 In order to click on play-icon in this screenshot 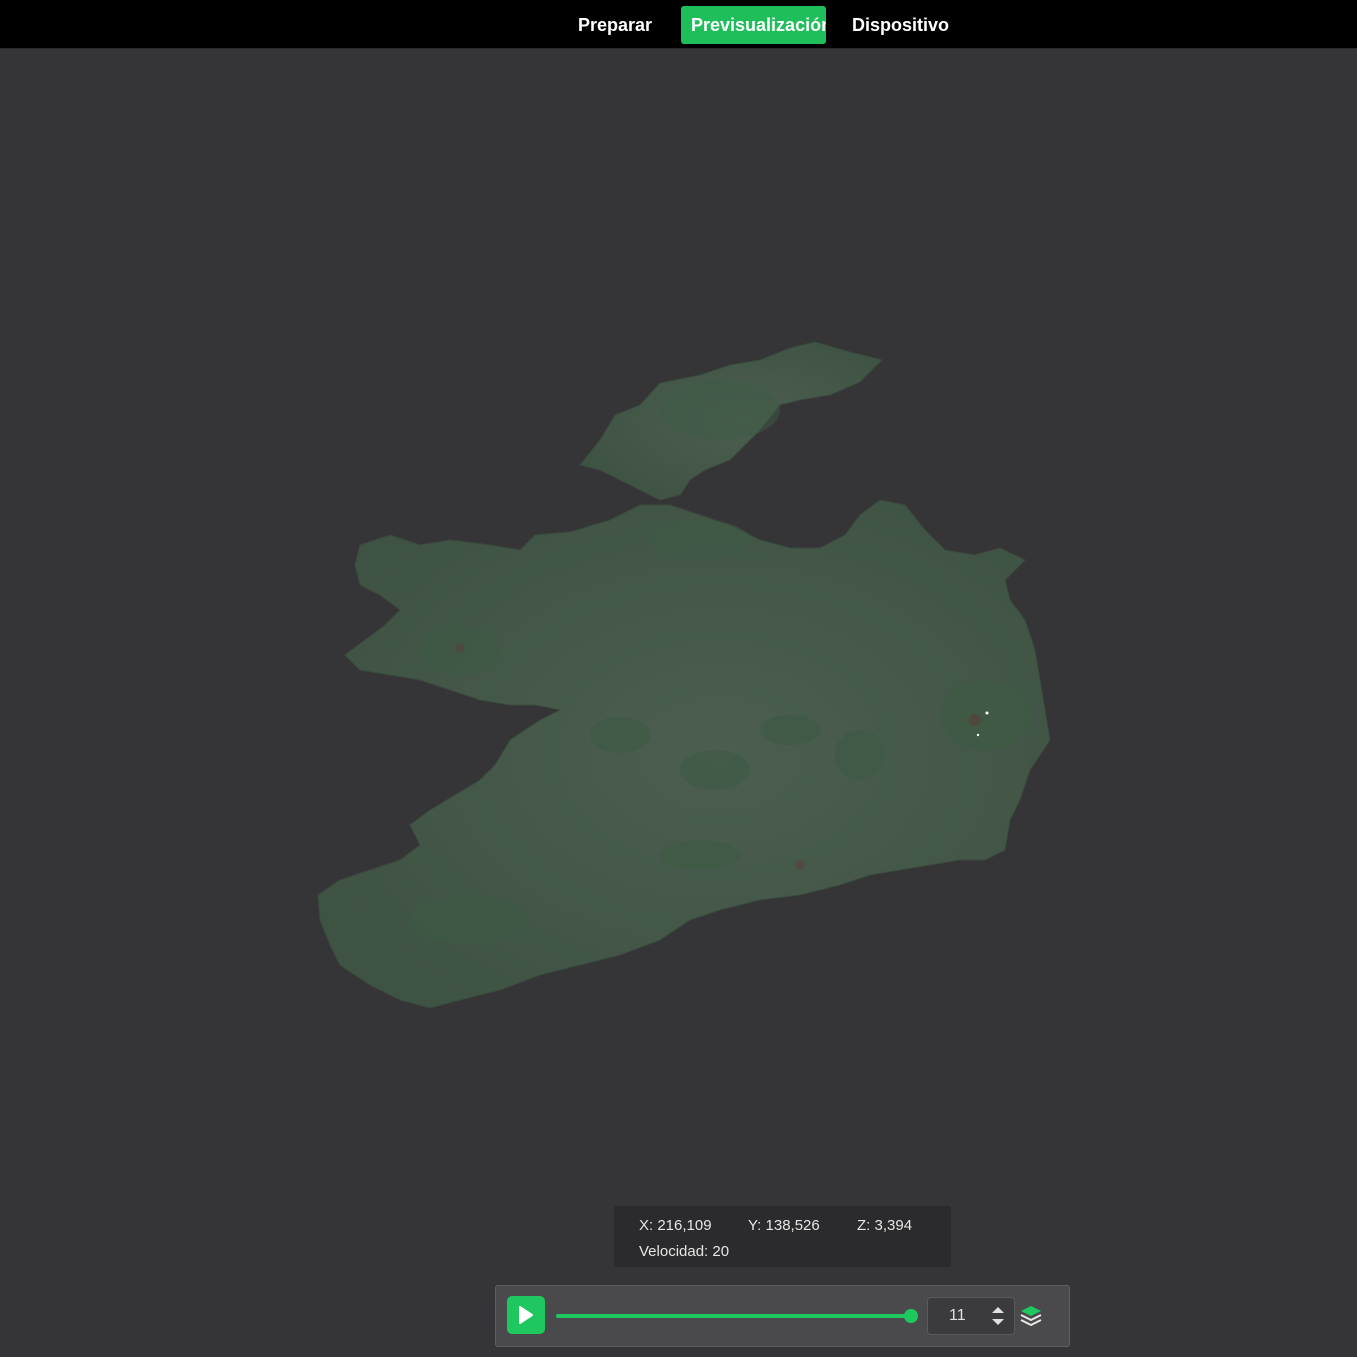, I will do `click(526, 1315)`.